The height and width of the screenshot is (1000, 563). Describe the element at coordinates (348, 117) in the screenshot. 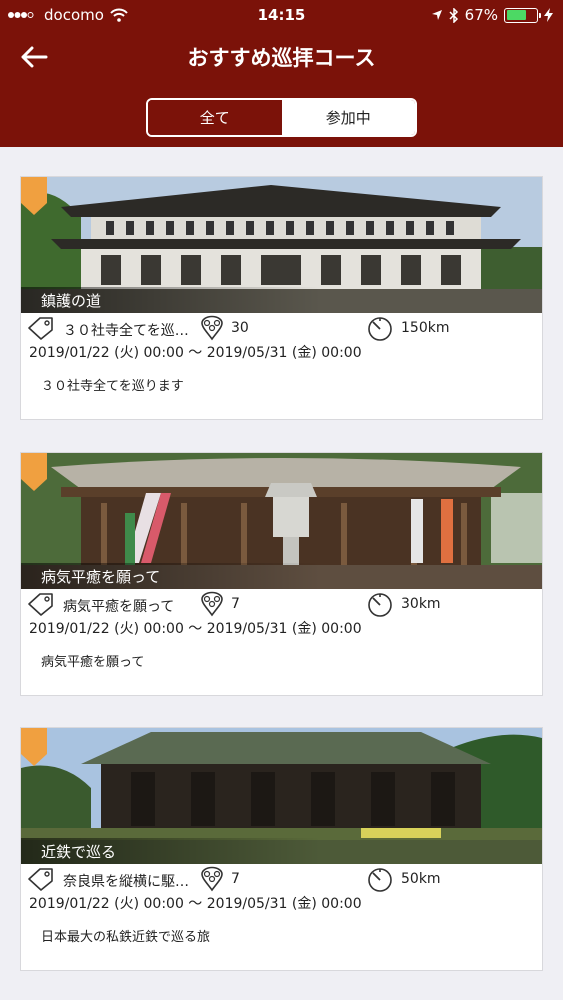

I see `segment-participating: 参加中` at that location.